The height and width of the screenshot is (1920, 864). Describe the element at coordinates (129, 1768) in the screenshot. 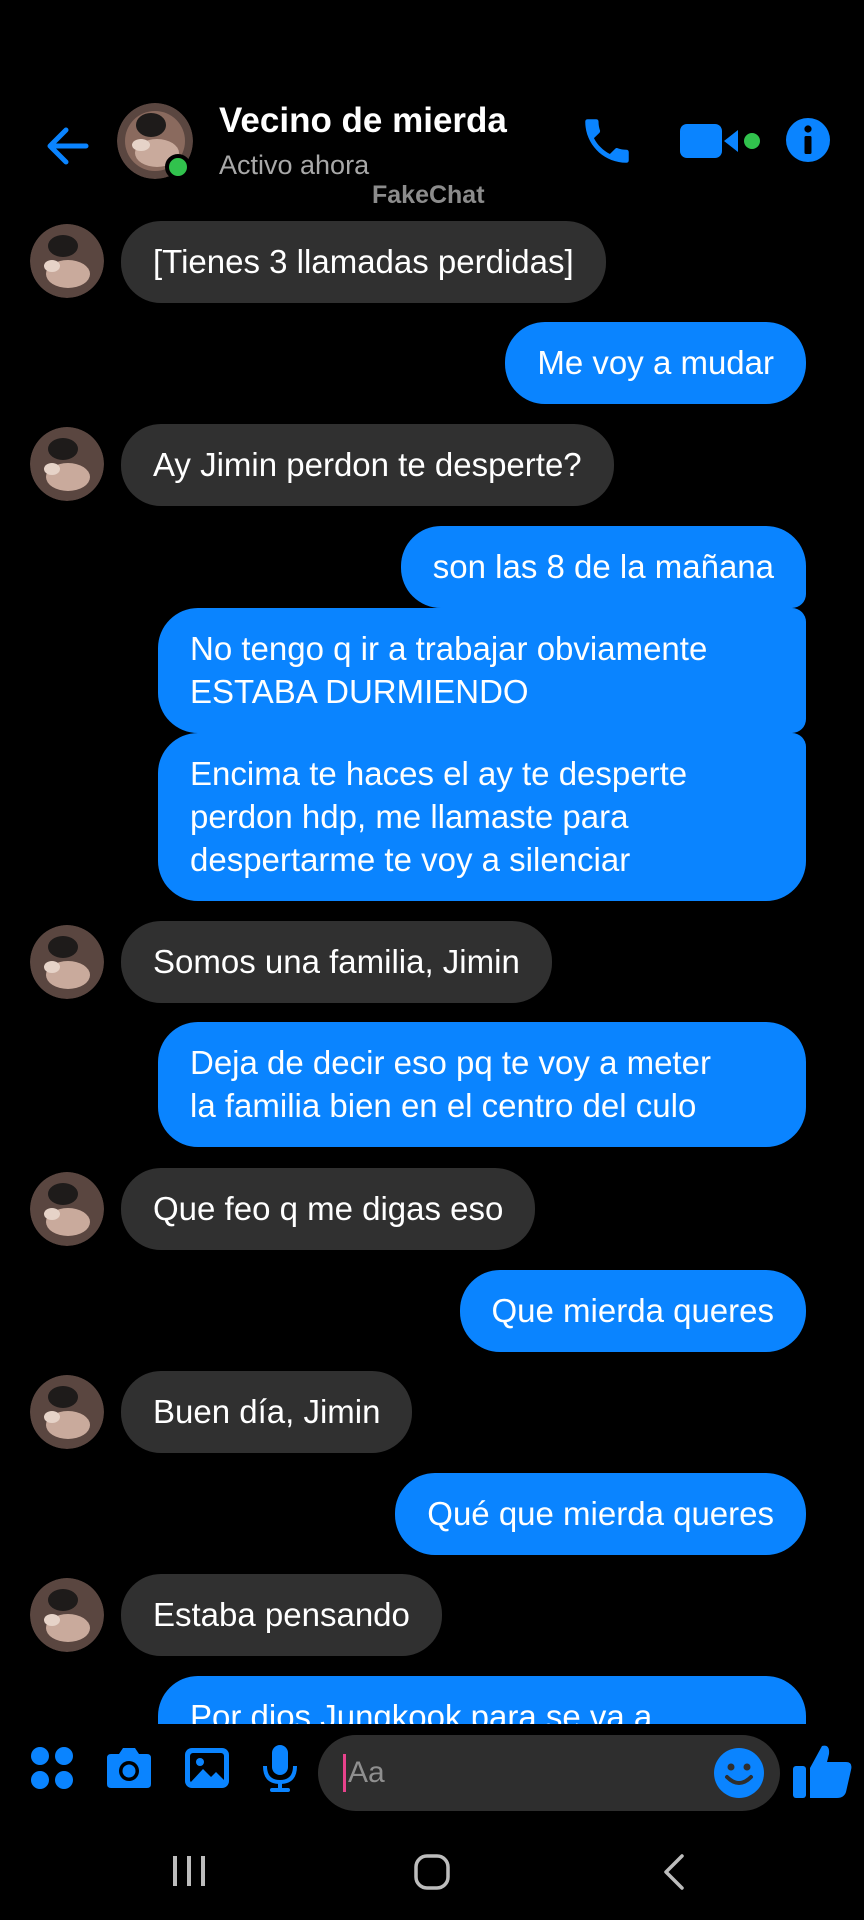

I see `camera-icon` at that location.